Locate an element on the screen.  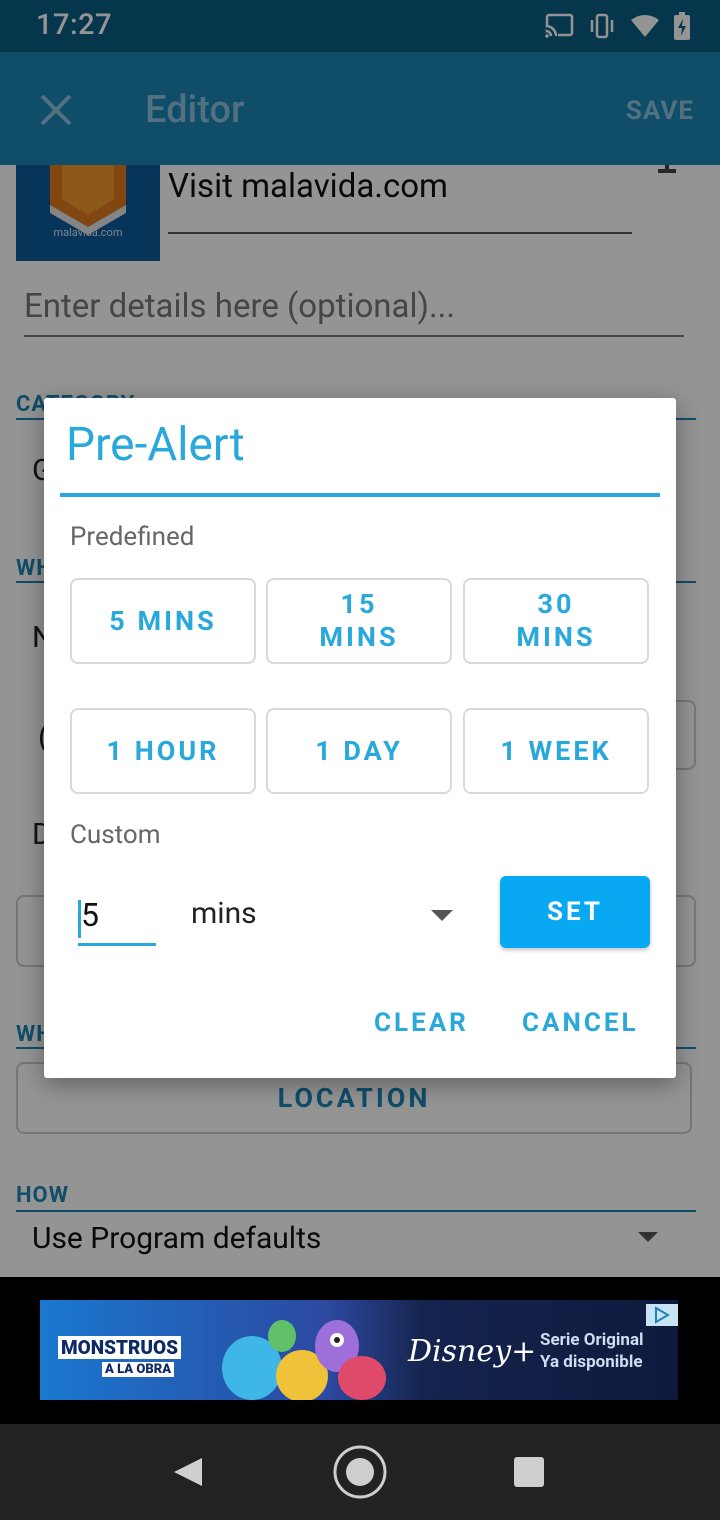
ad-tagline-1: Serie Original is located at coordinates (592, 1340).